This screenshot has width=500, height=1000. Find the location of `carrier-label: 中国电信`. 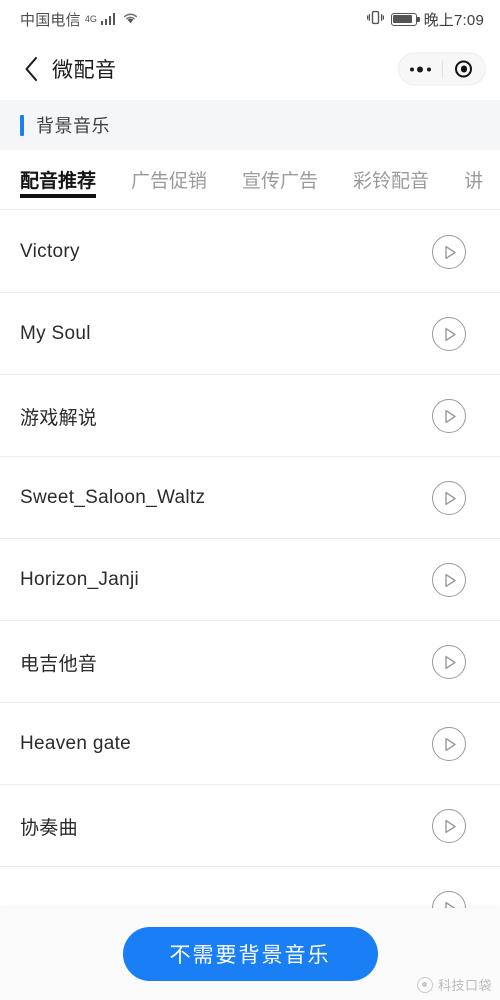

carrier-label: 中国电信 is located at coordinates (50, 20).